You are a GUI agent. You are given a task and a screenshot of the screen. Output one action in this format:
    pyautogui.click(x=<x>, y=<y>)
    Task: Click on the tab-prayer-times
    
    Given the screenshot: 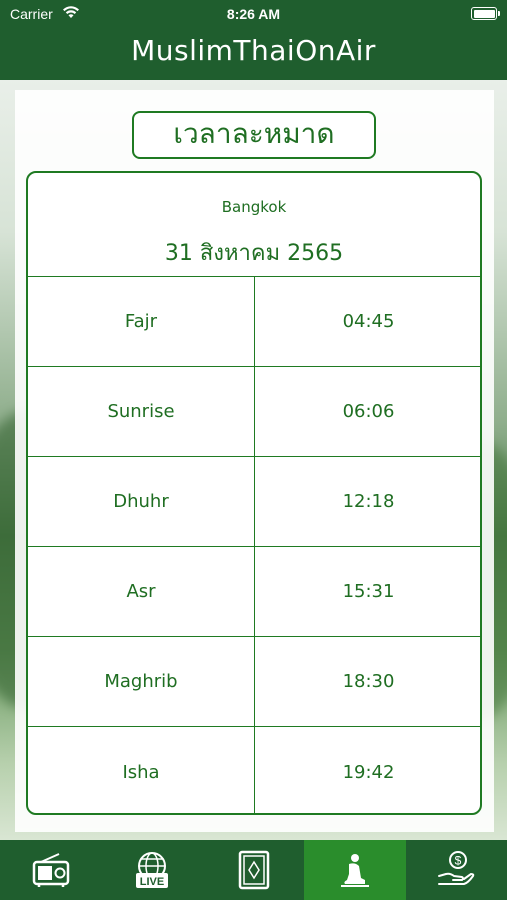 What is the action you would take?
    pyautogui.click(x=355, y=870)
    